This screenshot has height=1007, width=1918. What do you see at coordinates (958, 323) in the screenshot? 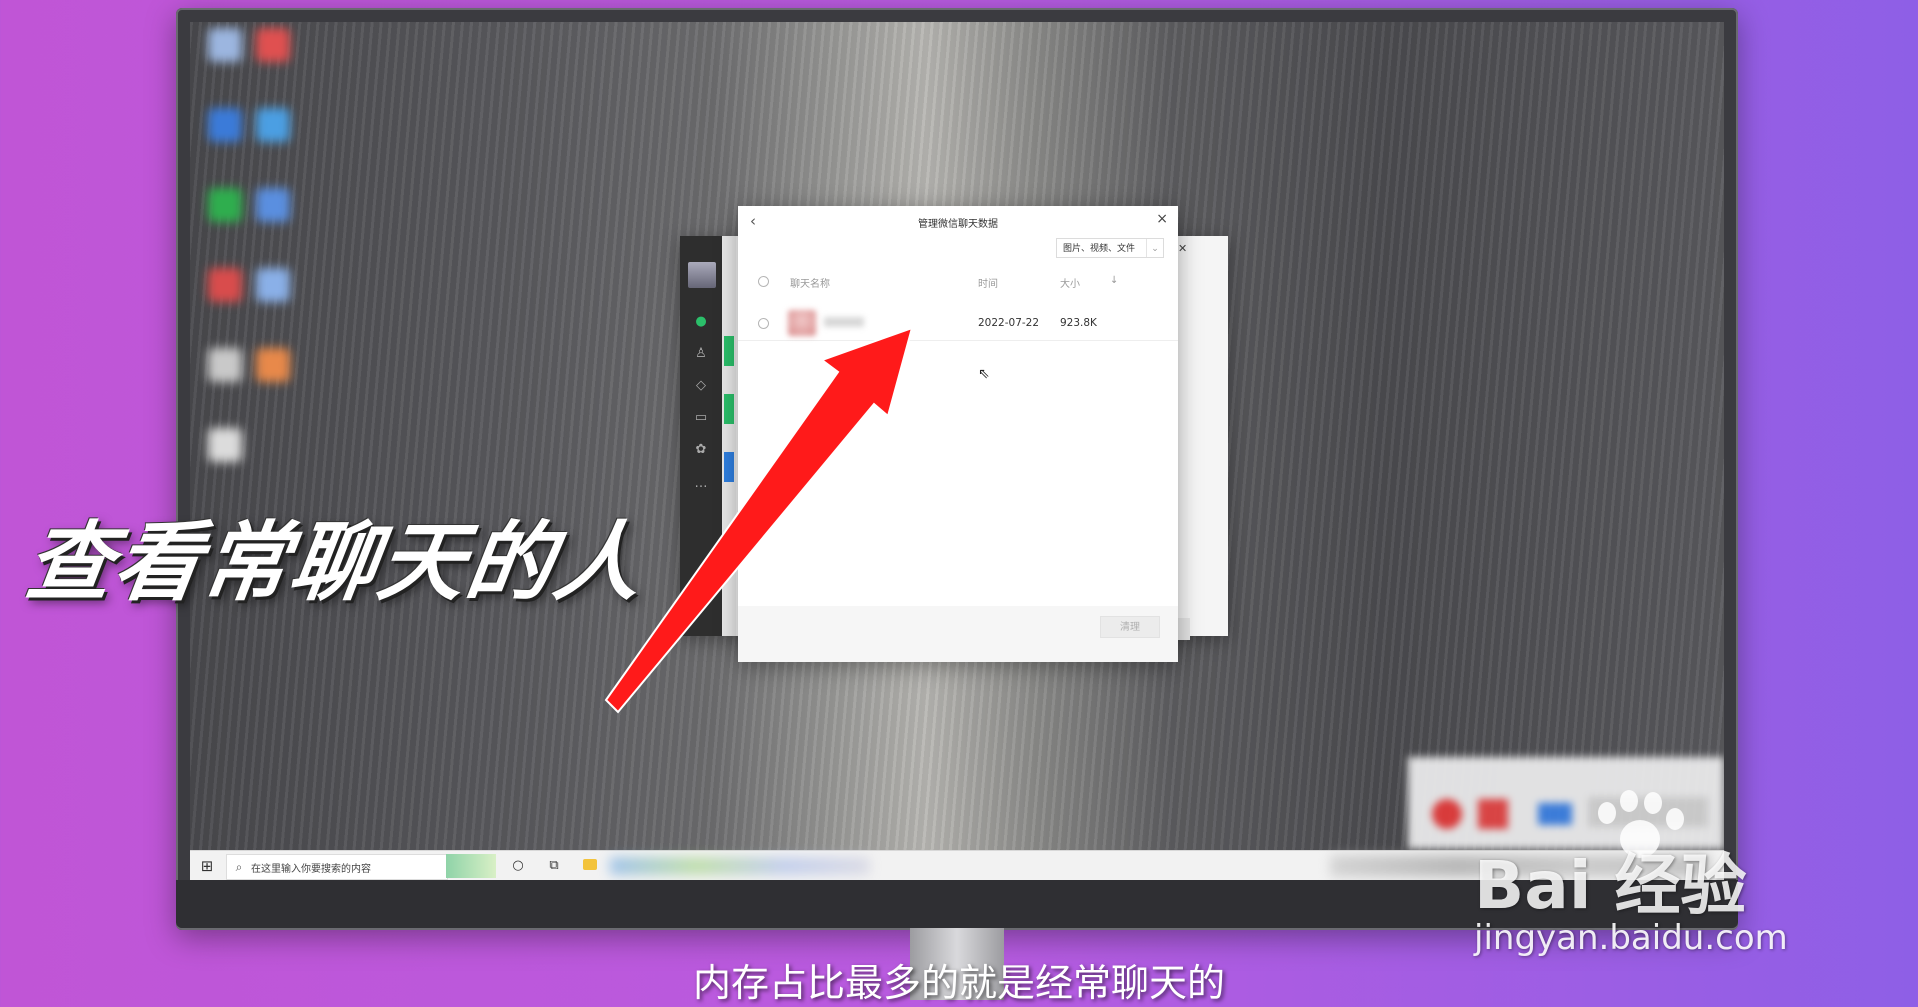
I see `table-row: 2022-07-22 923.8K` at bounding box center [958, 323].